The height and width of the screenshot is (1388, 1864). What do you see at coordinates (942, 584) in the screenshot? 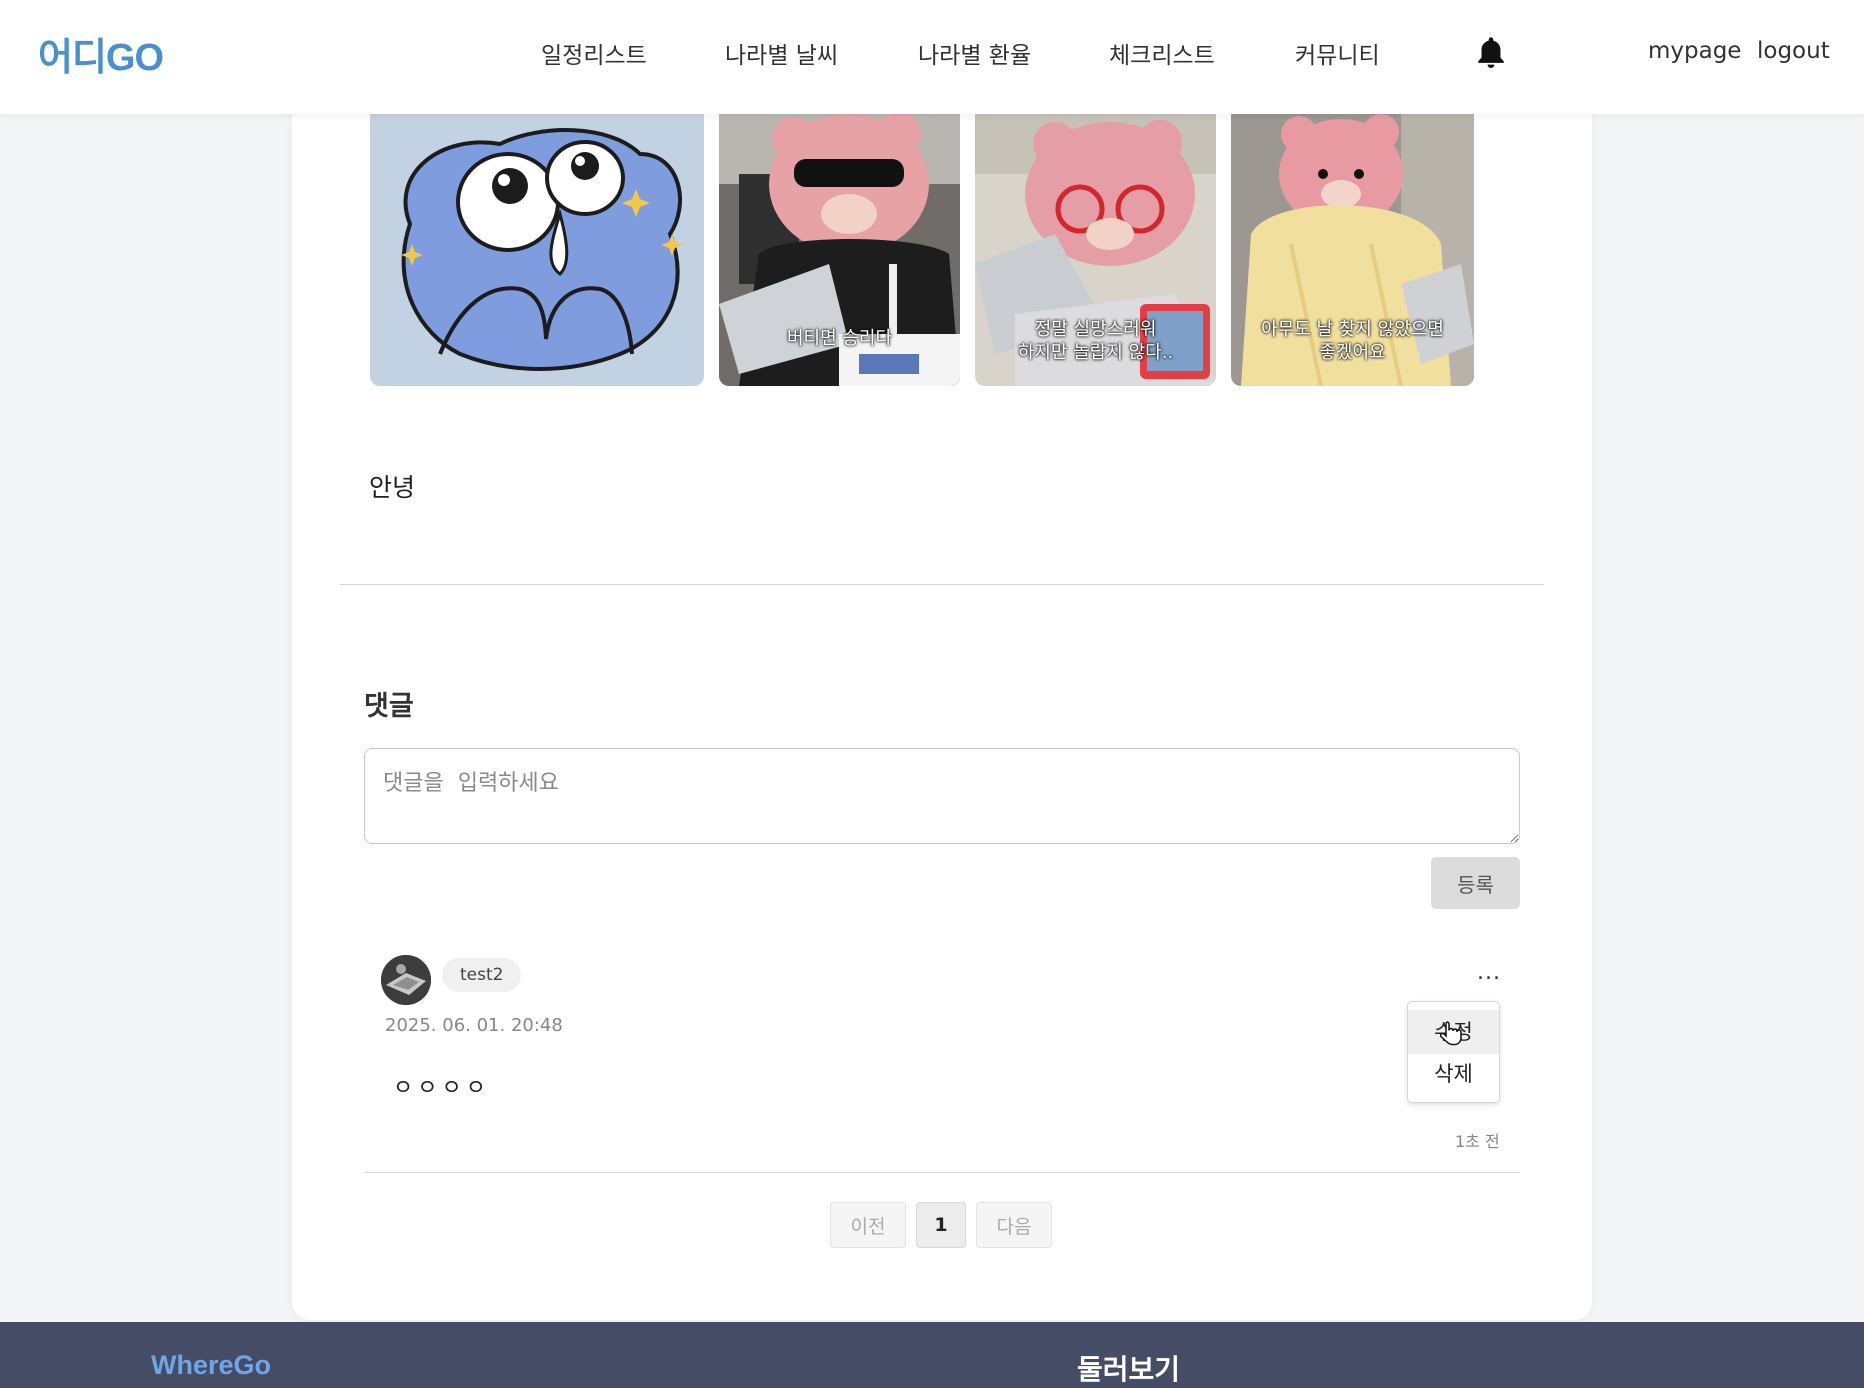
I see `content-divider` at bounding box center [942, 584].